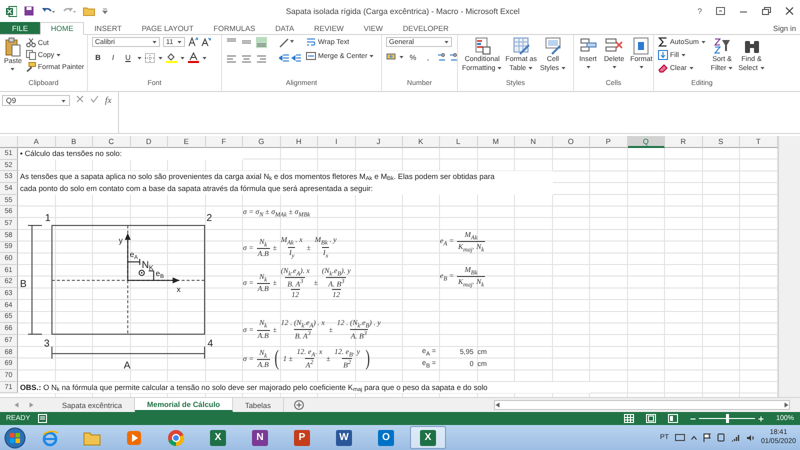 This screenshot has height=450, width=800. I want to click on font-color-icon, so click(193, 57).